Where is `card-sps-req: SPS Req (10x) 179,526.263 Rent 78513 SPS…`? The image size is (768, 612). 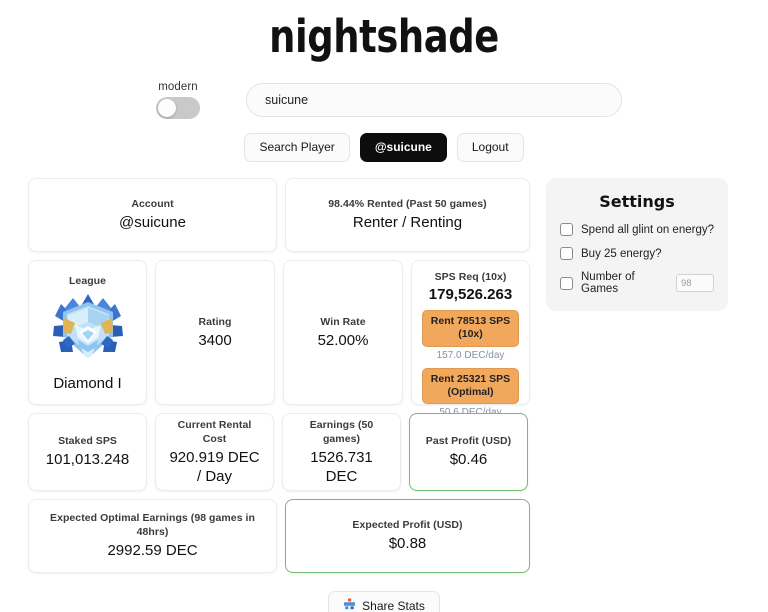
card-sps-req: SPS Req (10x) 179,526.263 Rent 78513 SPS… is located at coordinates (470, 339).